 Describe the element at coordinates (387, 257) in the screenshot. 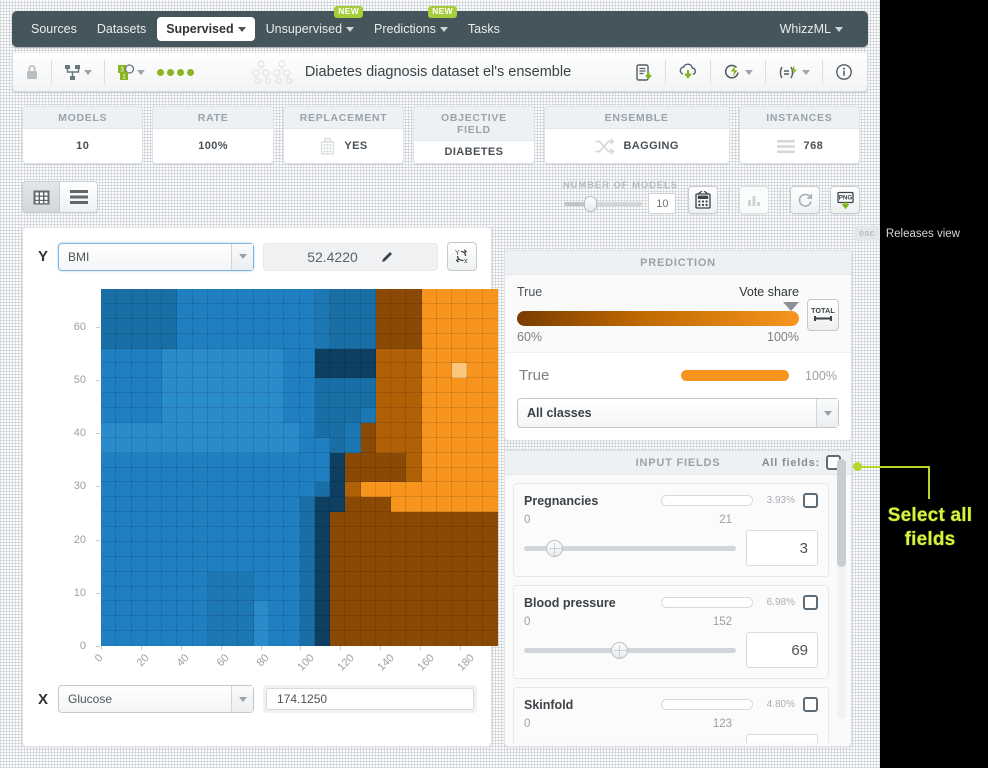

I see `pencil-icon` at that location.